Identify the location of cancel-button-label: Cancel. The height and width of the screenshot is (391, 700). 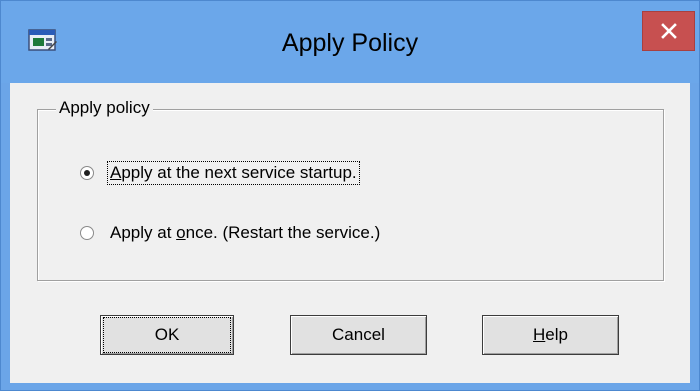
(358, 334).